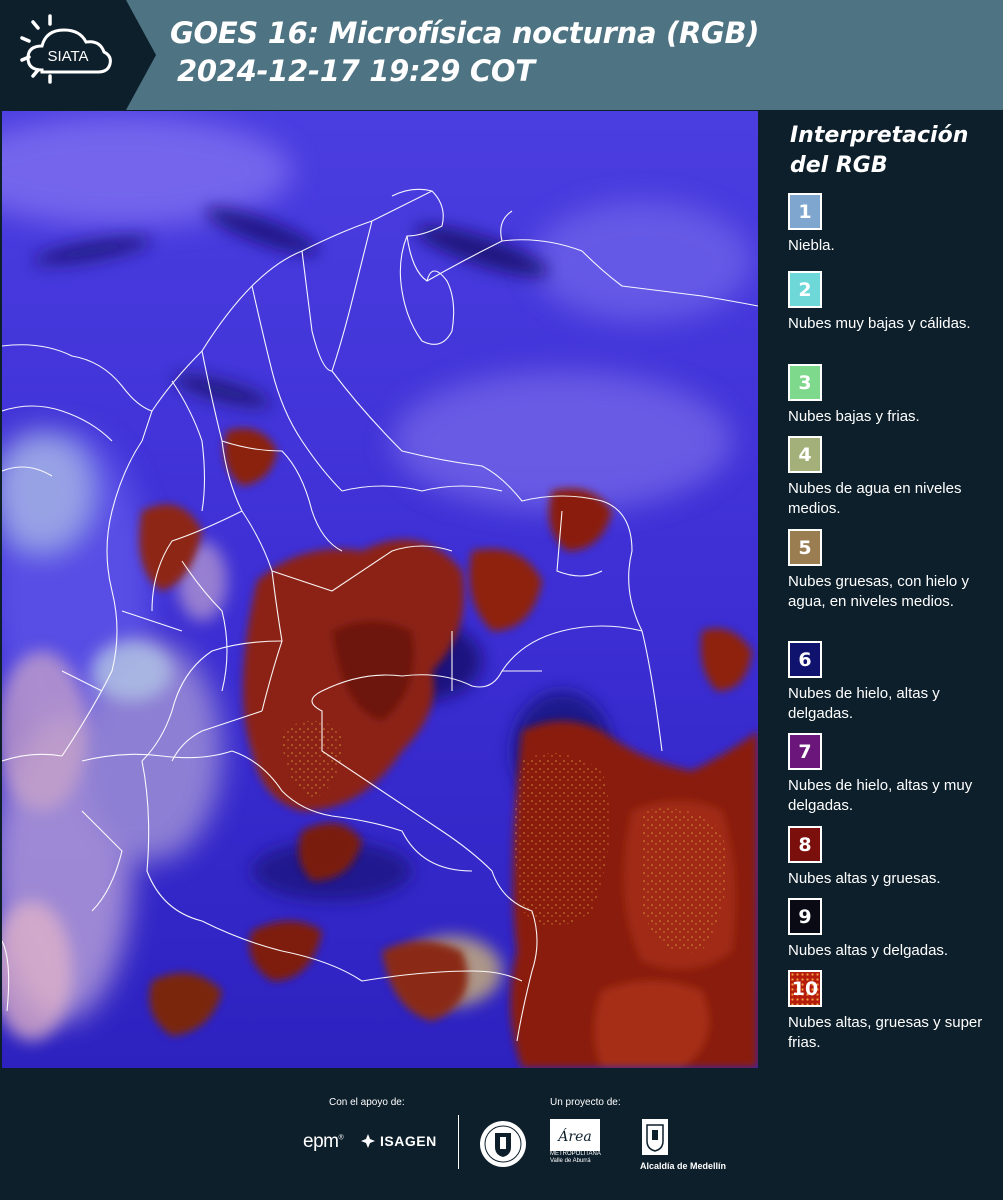 This screenshot has width=1003, height=1200. Describe the element at coordinates (864, 703) in the screenshot. I see `legend-label: Nubes de hielo, altas y delgadas.` at that location.